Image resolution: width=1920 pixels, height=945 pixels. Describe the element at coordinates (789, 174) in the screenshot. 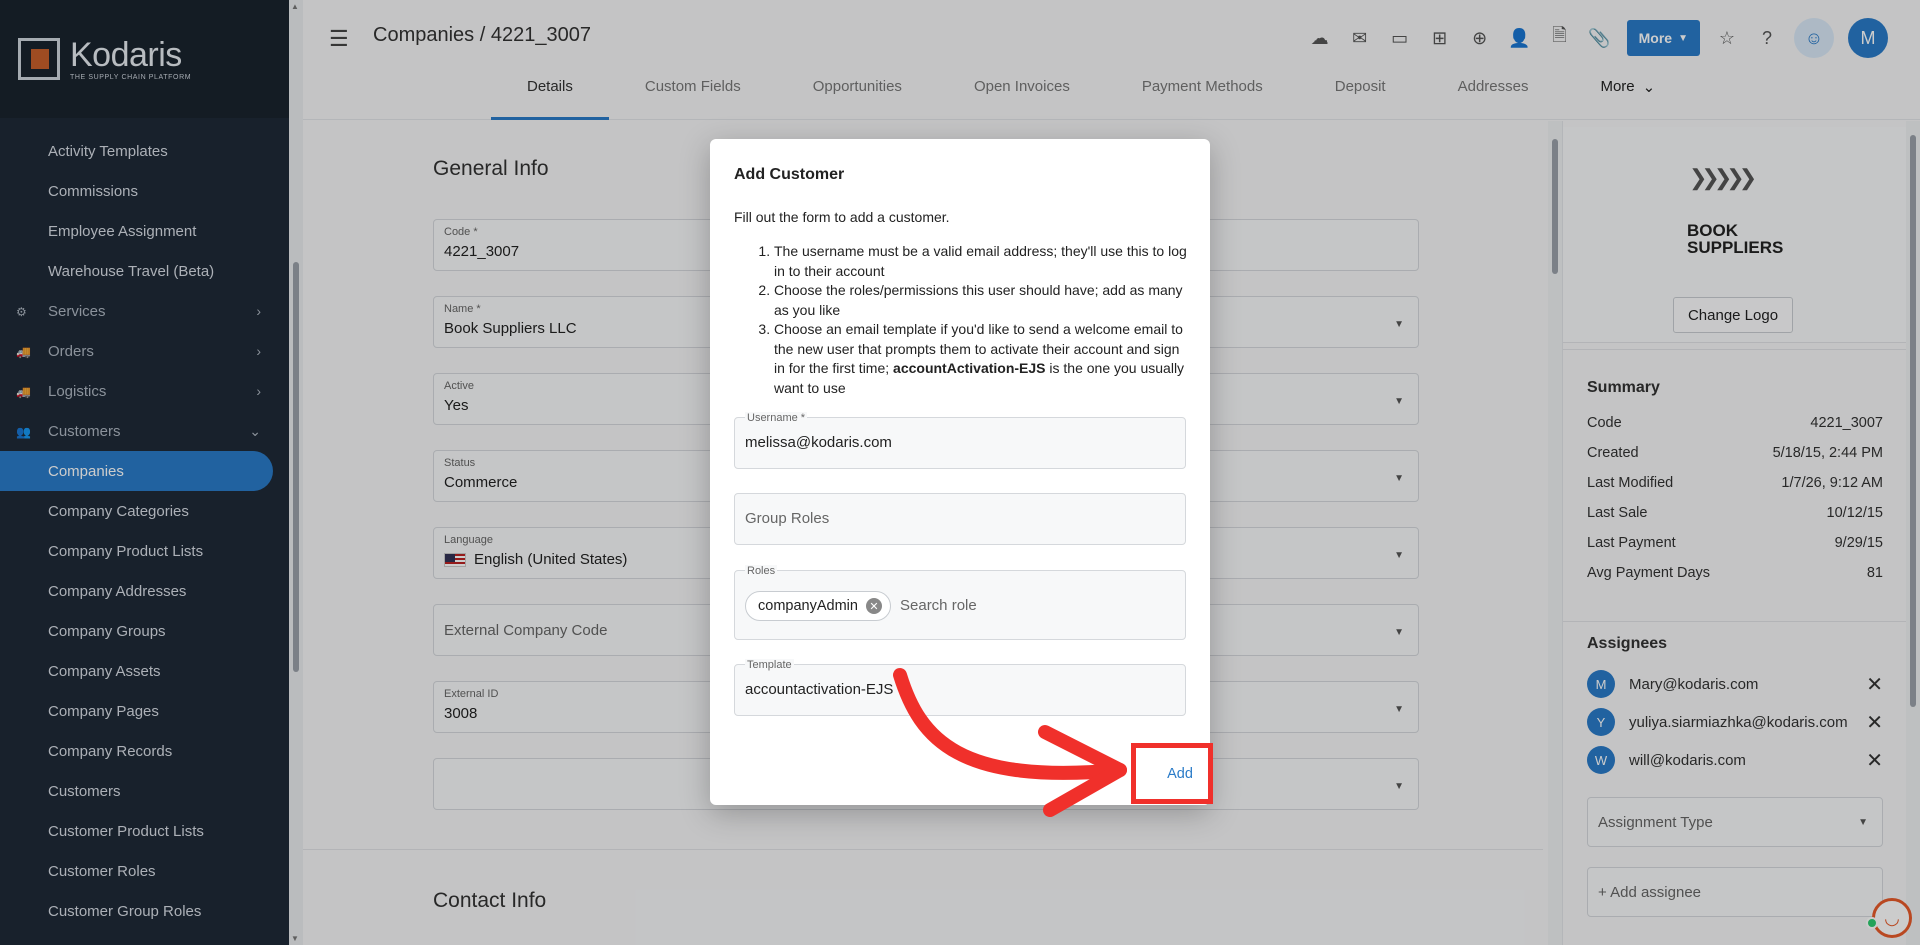

I see `dialog-title: Add Customer` at that location.